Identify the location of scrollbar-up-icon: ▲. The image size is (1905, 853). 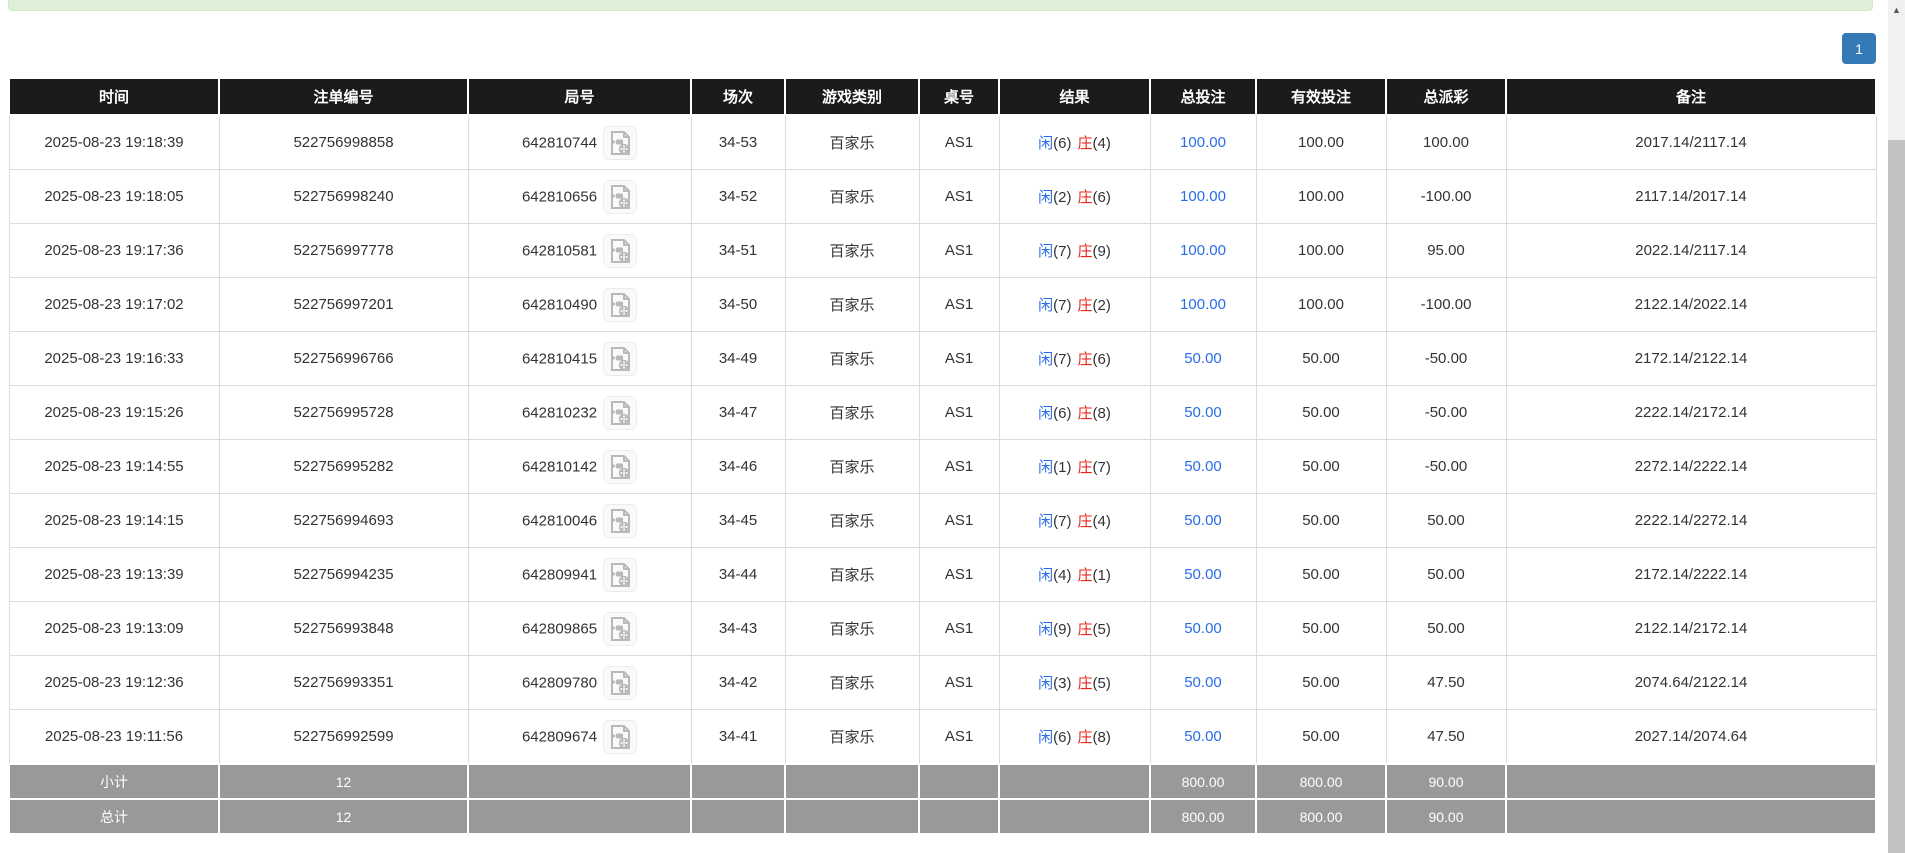
(1896, 10).